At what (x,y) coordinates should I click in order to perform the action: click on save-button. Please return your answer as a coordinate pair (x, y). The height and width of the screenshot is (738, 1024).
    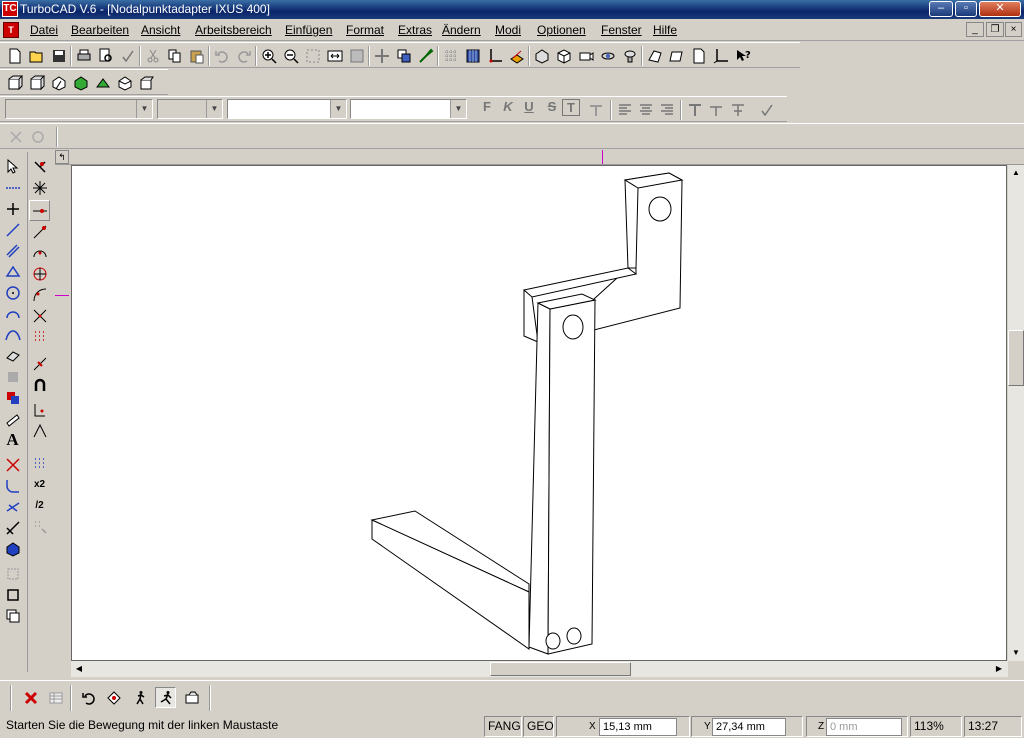
    Looking at the image, I should click on (58, 55).